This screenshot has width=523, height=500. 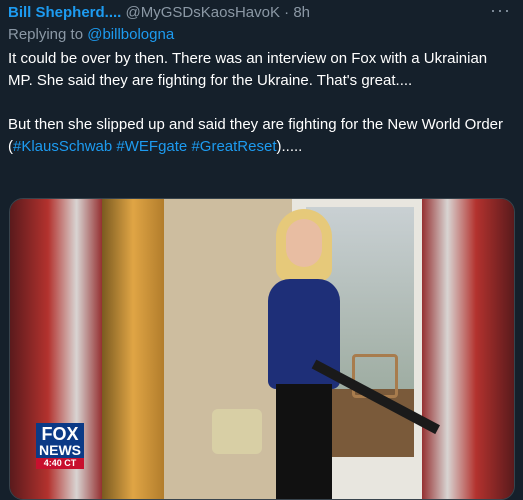 I want to click on replying-to: Replying to @billbologna, so click(x=91, y=34).